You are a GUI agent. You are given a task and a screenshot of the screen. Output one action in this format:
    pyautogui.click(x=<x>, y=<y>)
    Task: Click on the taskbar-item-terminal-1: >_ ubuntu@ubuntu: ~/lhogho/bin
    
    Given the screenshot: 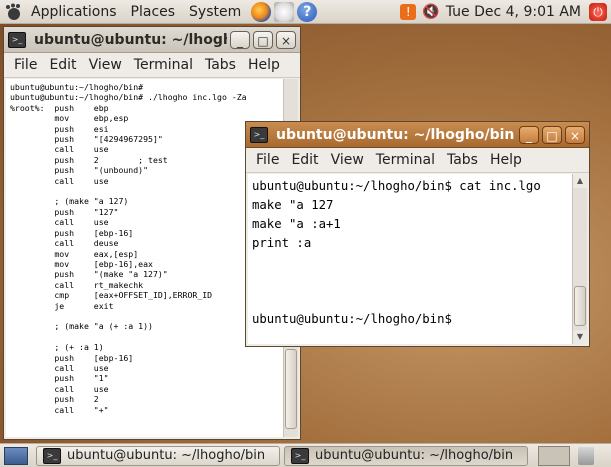 What is the action you would take?
    pyautogui.click(x=158, y=455)
    